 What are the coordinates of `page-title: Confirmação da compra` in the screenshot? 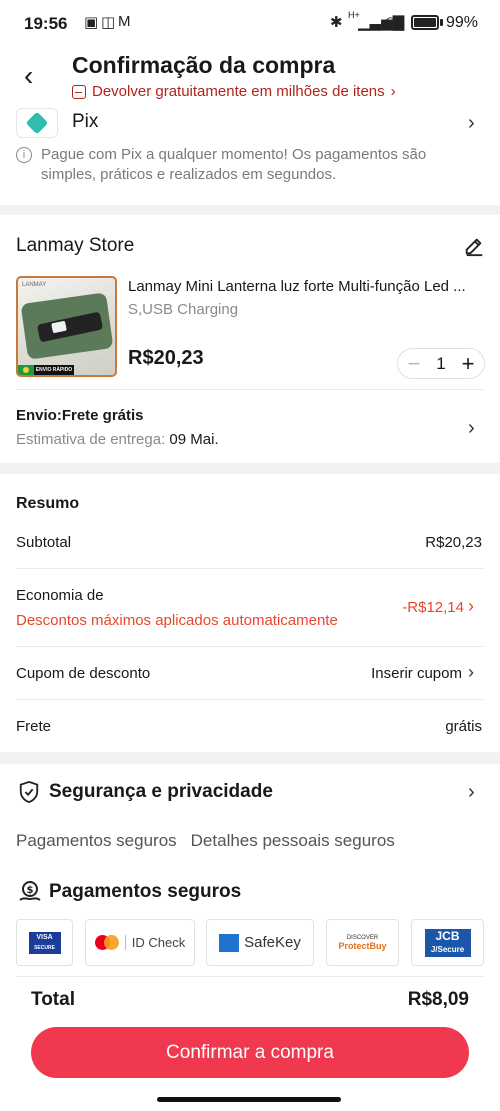 It's located at (204, 65).